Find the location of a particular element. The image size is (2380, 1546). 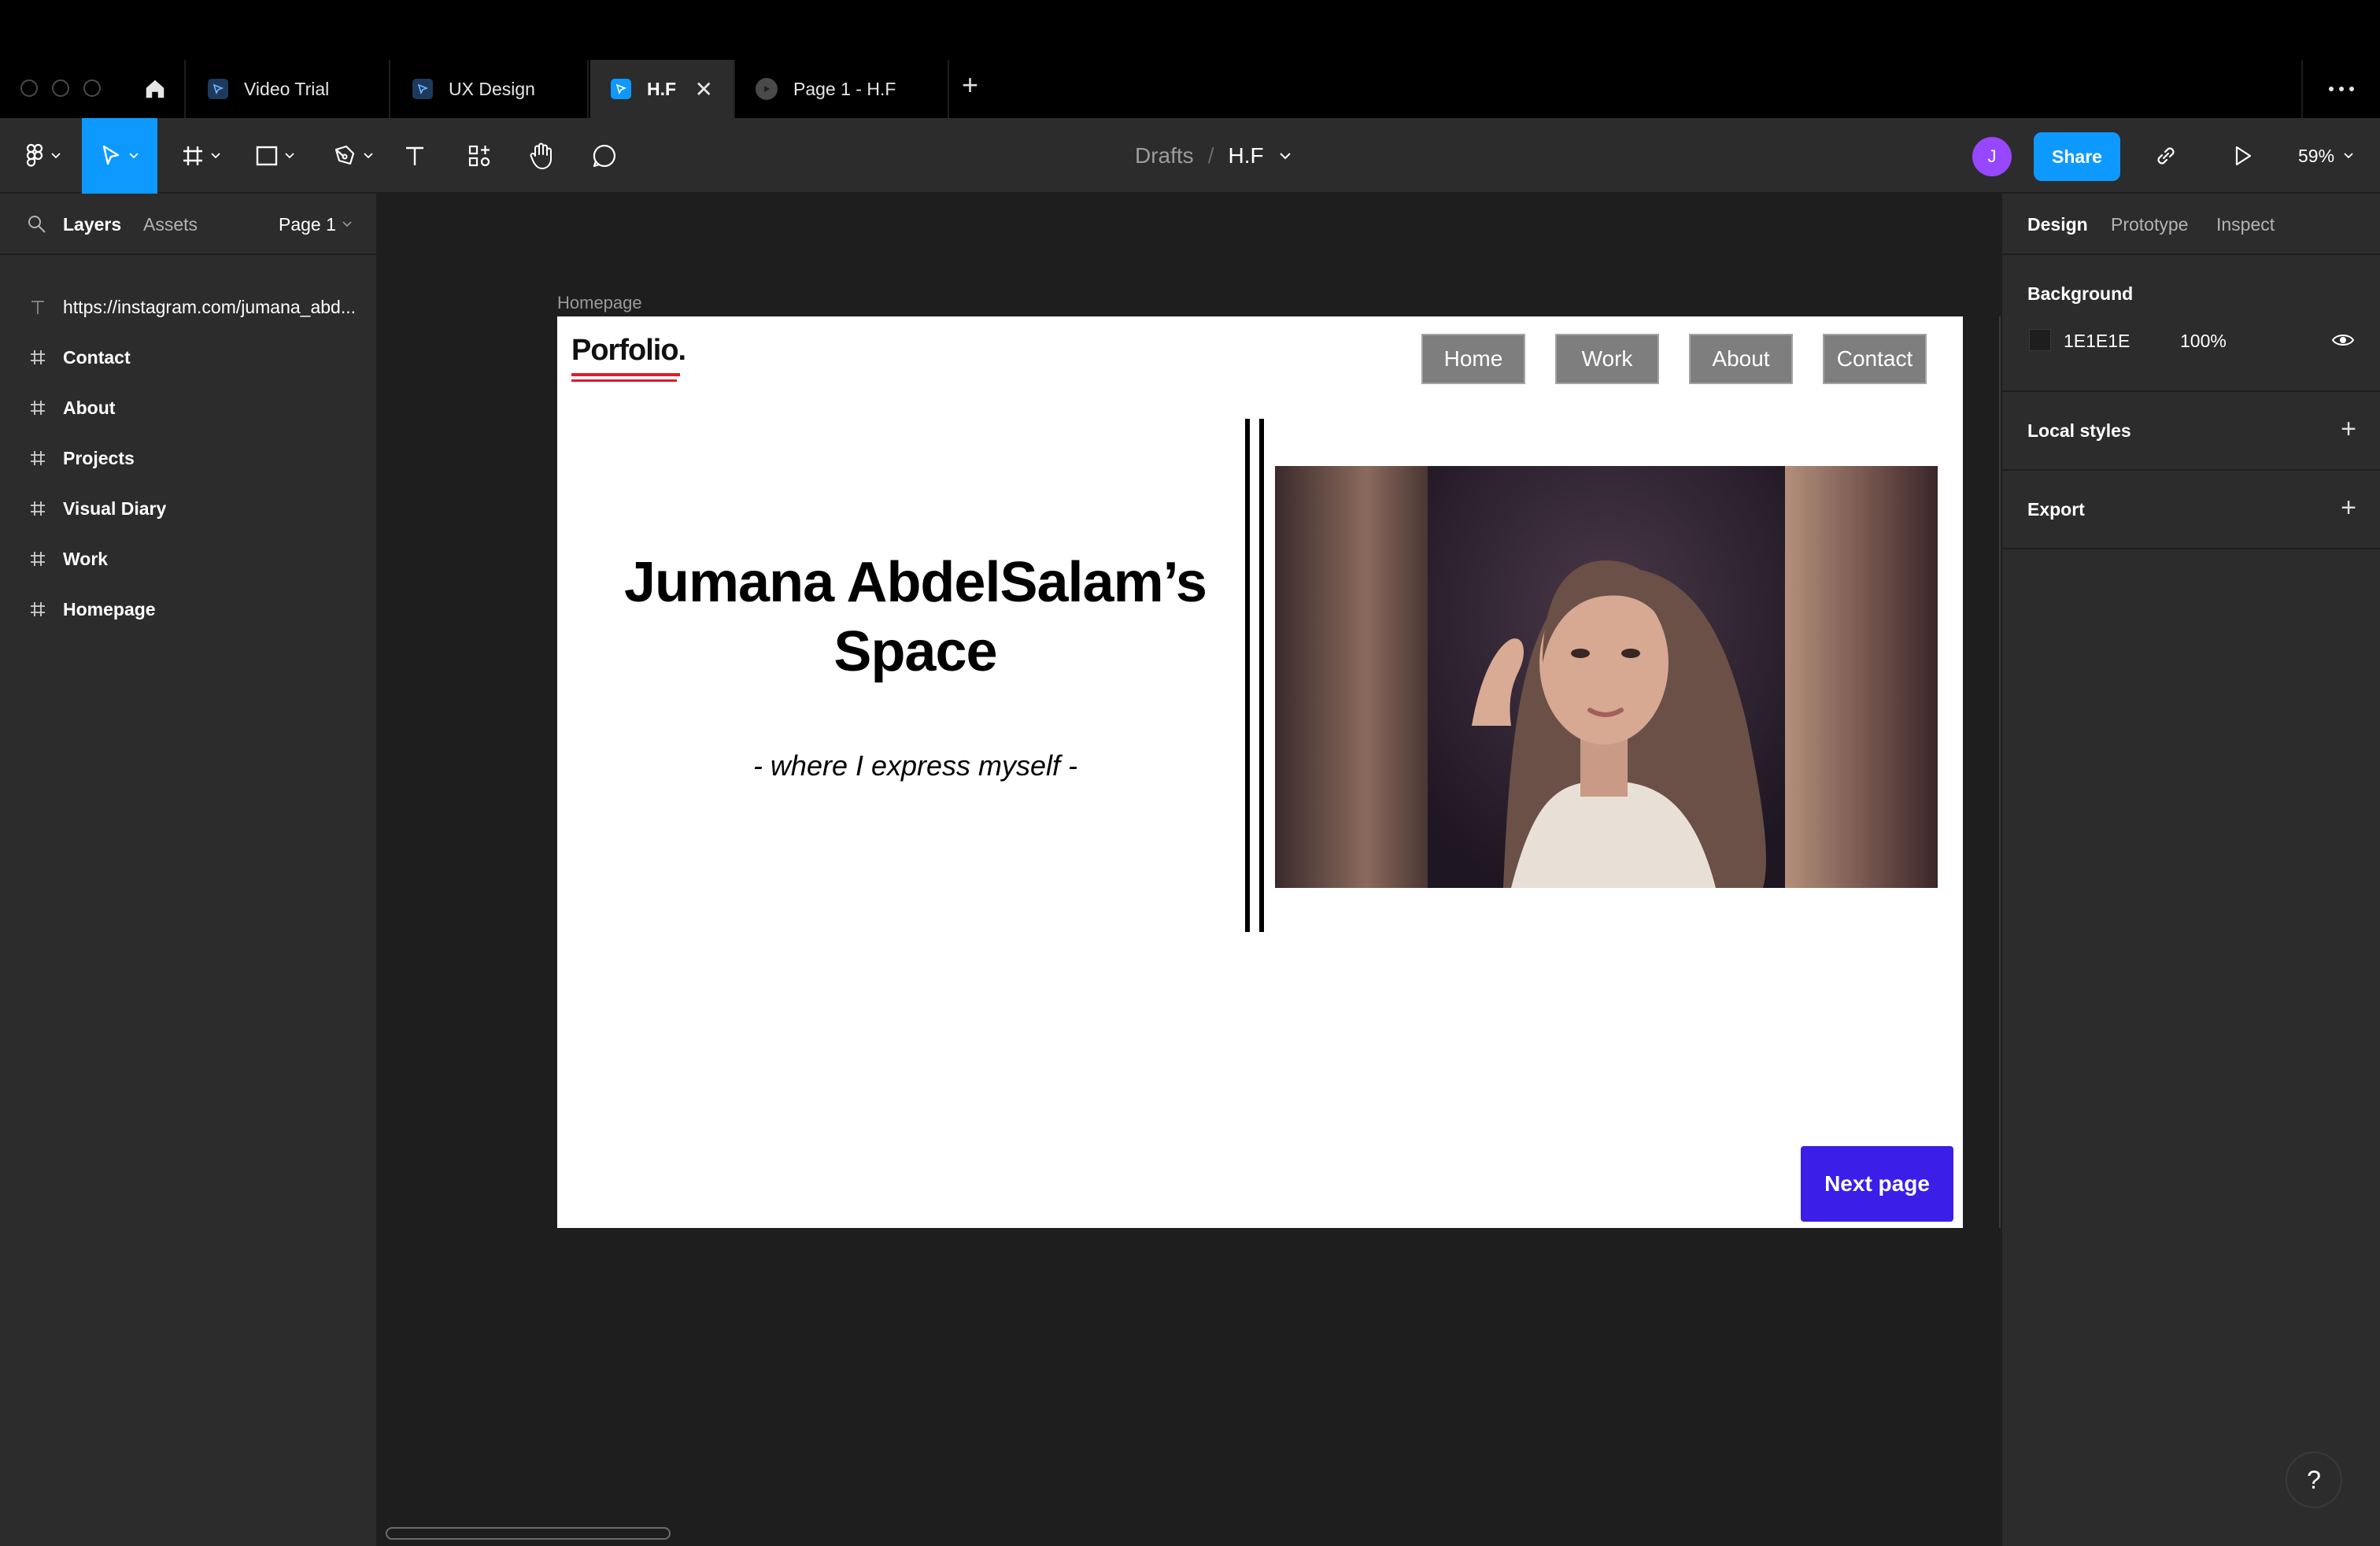

layer-name: Visual Diary is located at coordinates (115, 508).